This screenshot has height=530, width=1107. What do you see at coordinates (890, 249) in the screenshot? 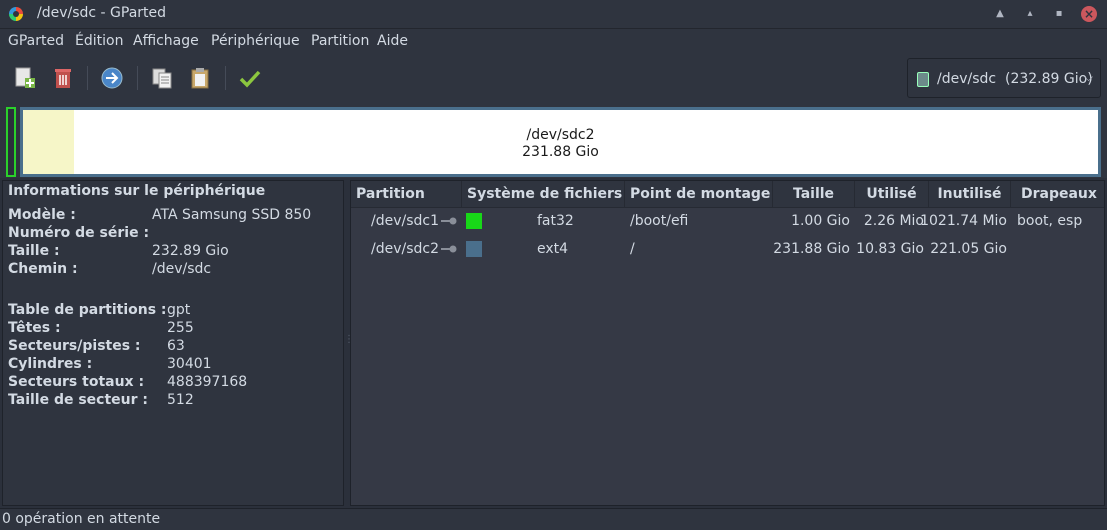
I see `cell-used: 10.83 Gio` at bounding box center [890, 249].